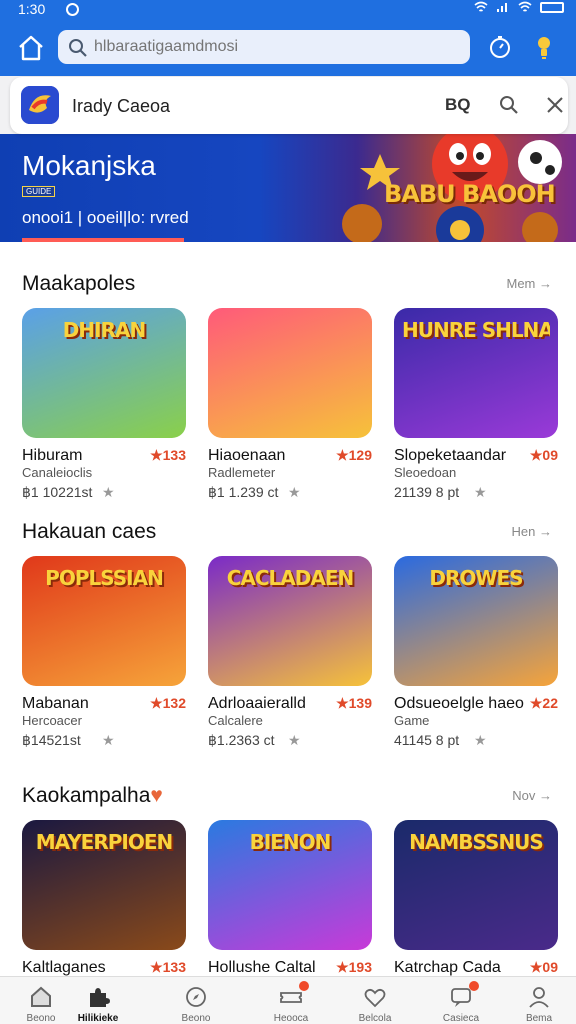  What do you see at coordinates (235, 720) in the screenshot?
I see `game-category: Calcalere` at bounding box center [235, 720].